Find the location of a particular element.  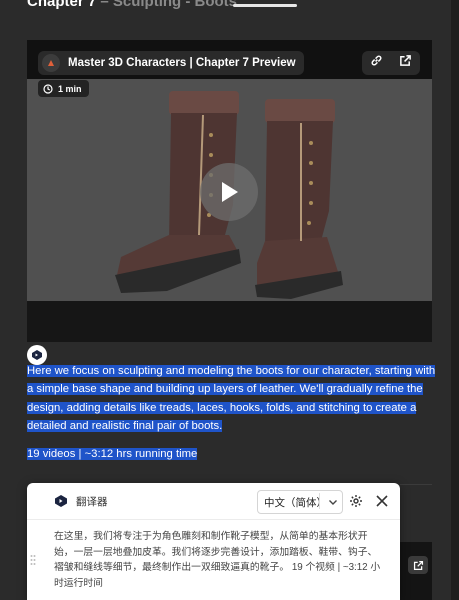

next-video-external-link is located at coordinates (418, 565).